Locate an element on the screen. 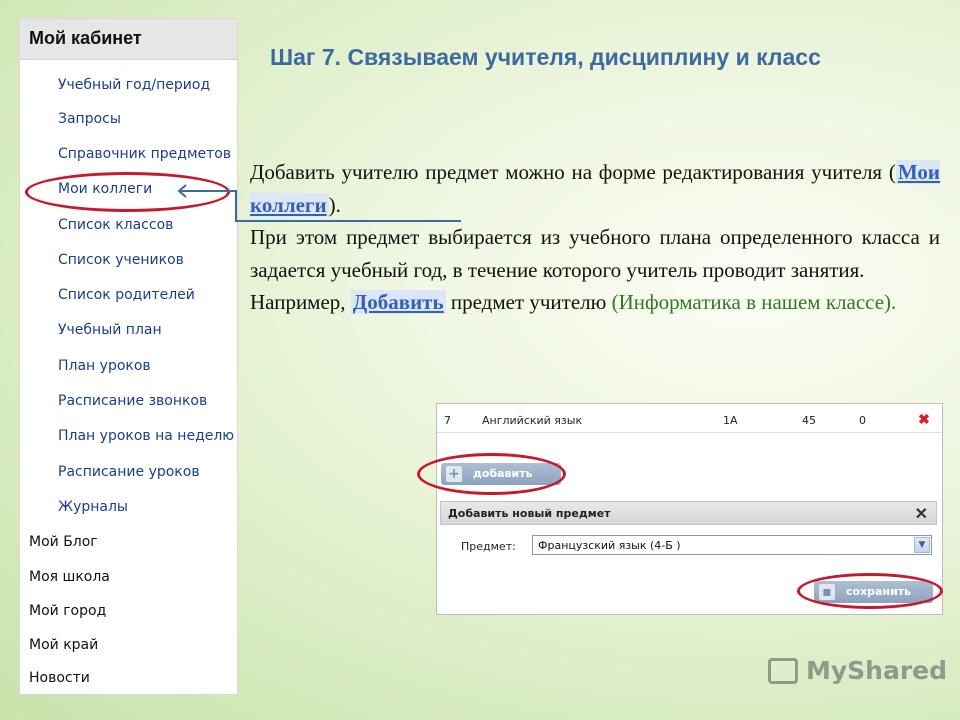 Image resolution: width=960 pixels, height=720 pixels. sidebar-item-requests: Запросы is located at coordinates (89, 119).